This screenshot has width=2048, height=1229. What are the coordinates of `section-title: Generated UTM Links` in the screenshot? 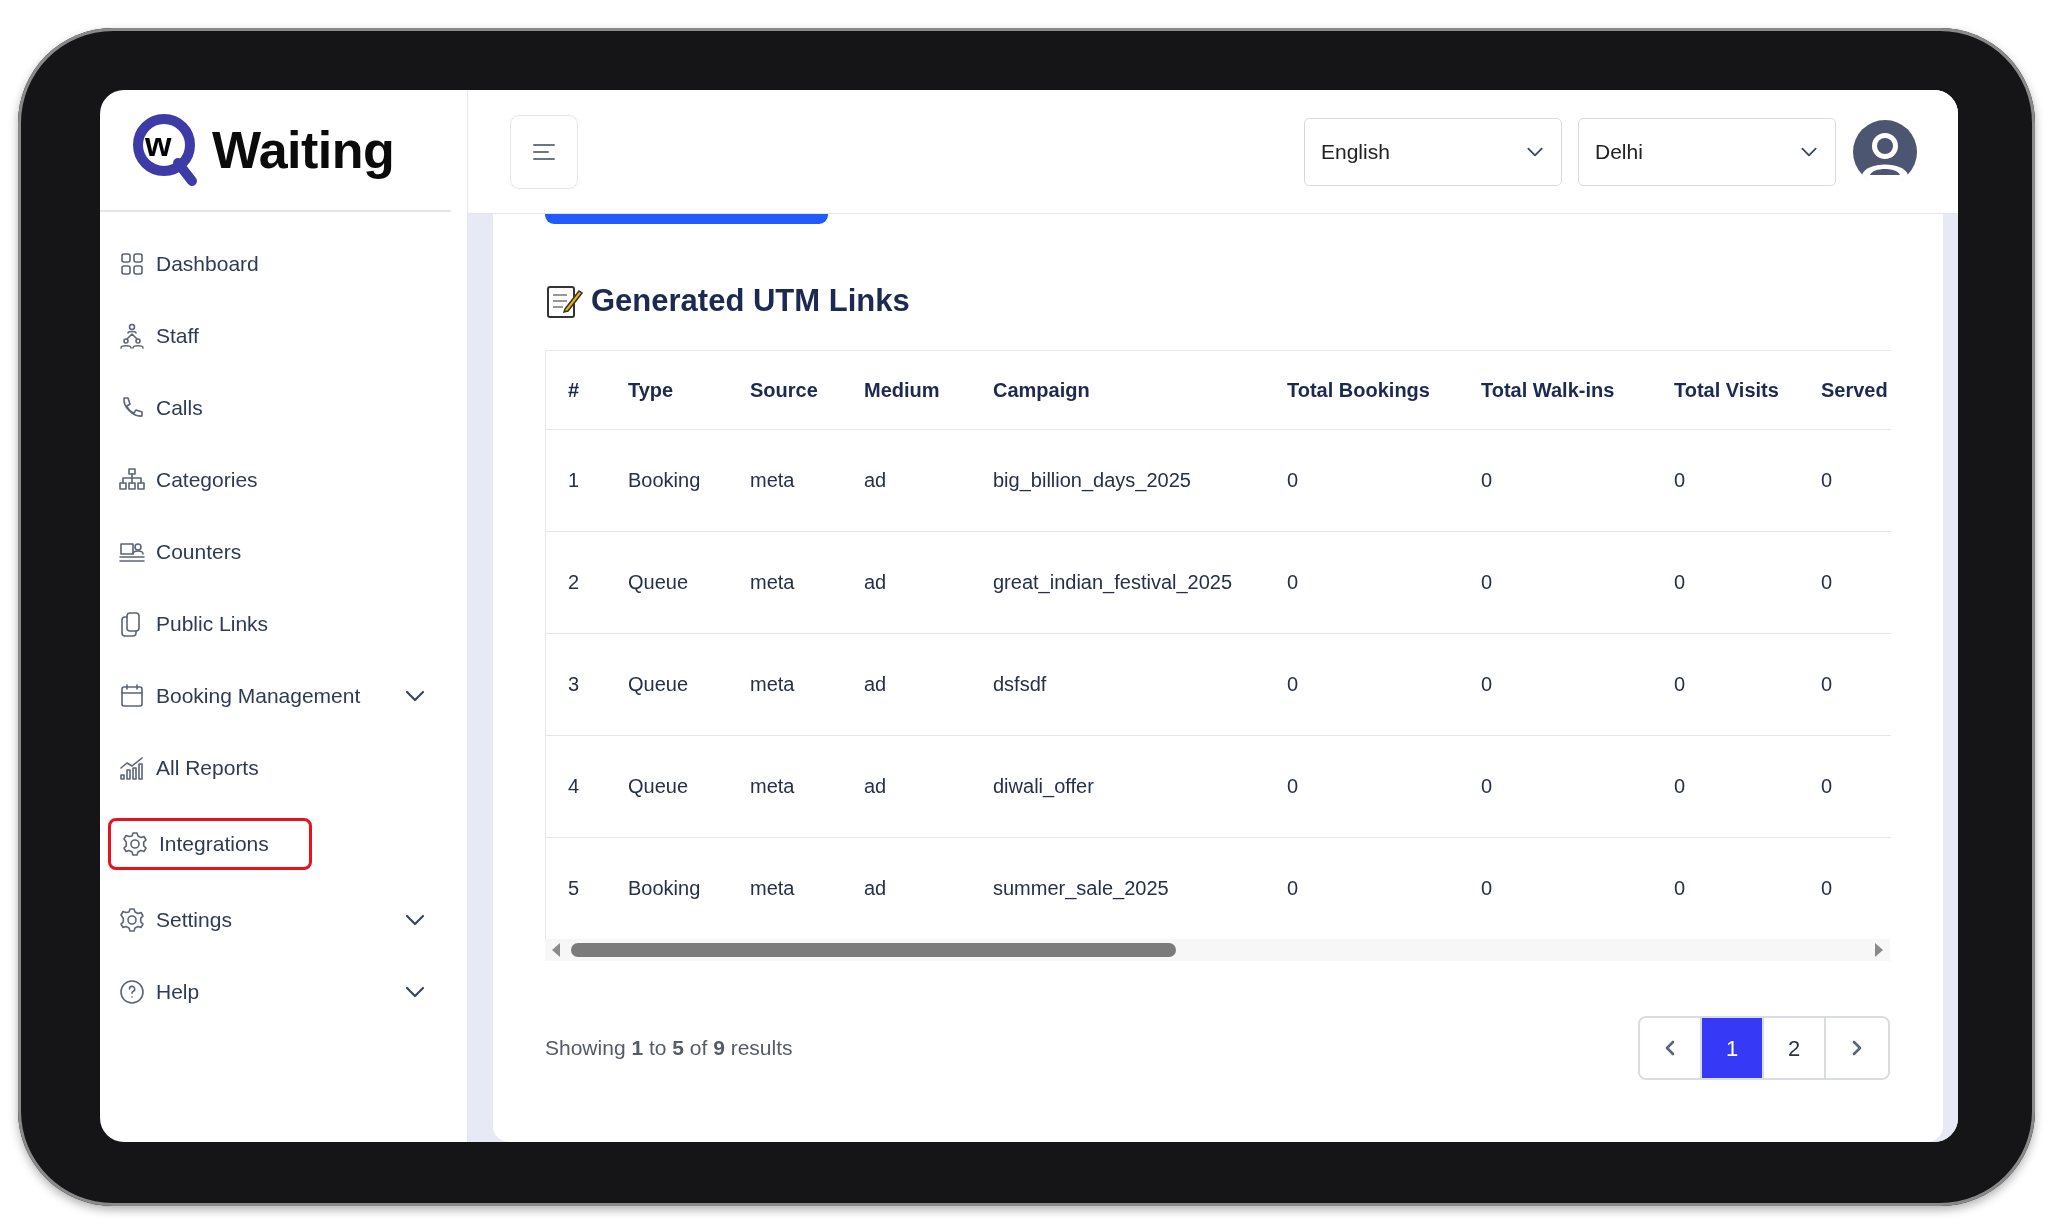 It's located at (750, 301).